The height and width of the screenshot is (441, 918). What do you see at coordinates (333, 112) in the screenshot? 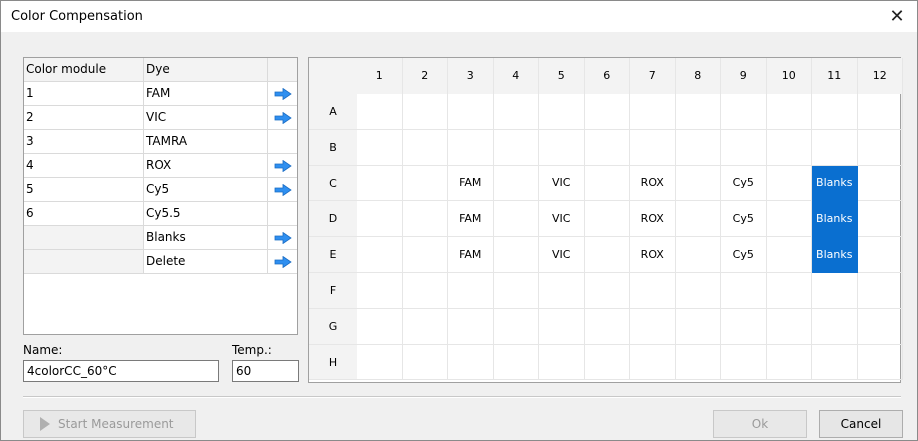
I see `row-header: A` at bounding box center [333, 112].